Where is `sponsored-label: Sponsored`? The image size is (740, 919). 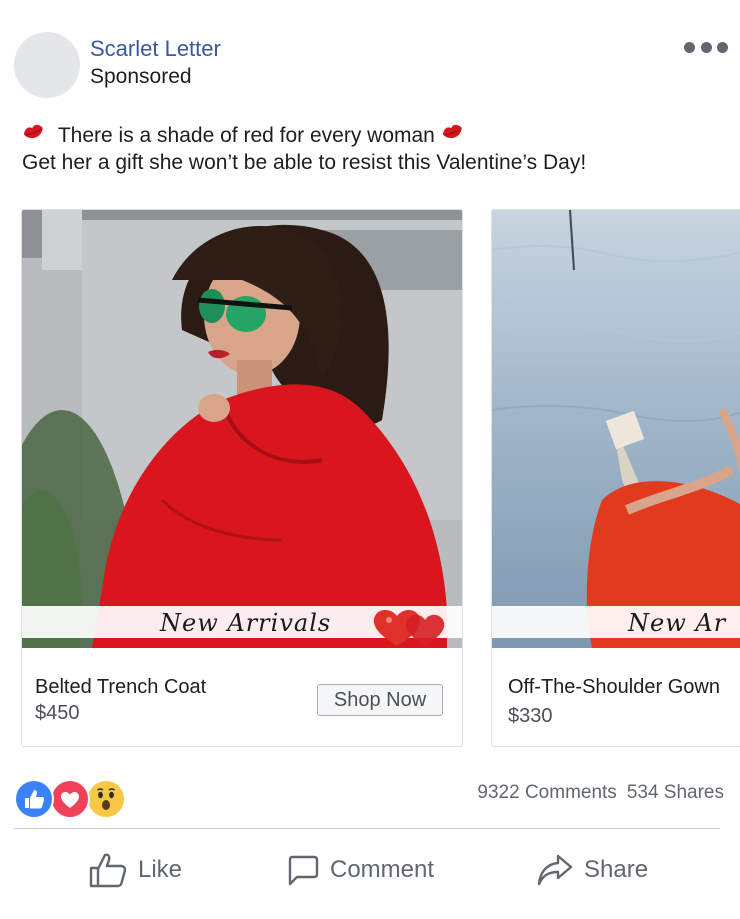
sponsored-label: Sponsored is located at coordinates (141, 76).